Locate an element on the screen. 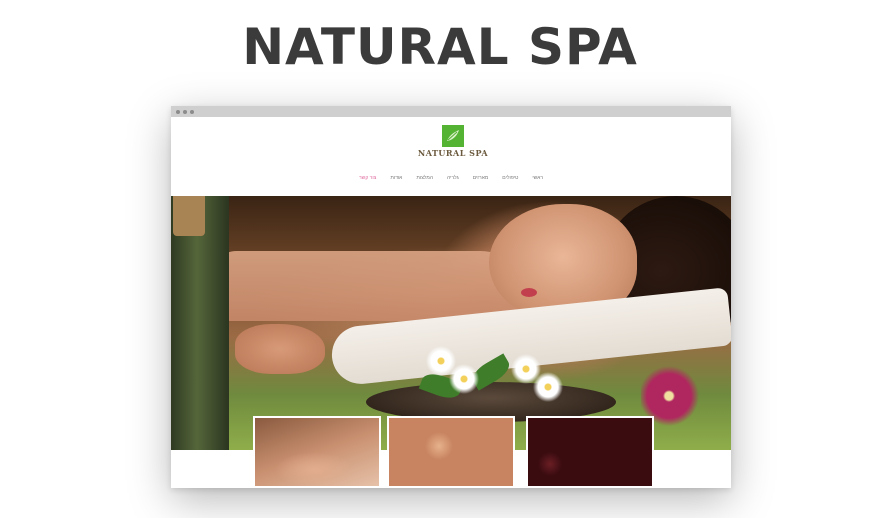  browser-titlebar is located at coordinates (451, 111).